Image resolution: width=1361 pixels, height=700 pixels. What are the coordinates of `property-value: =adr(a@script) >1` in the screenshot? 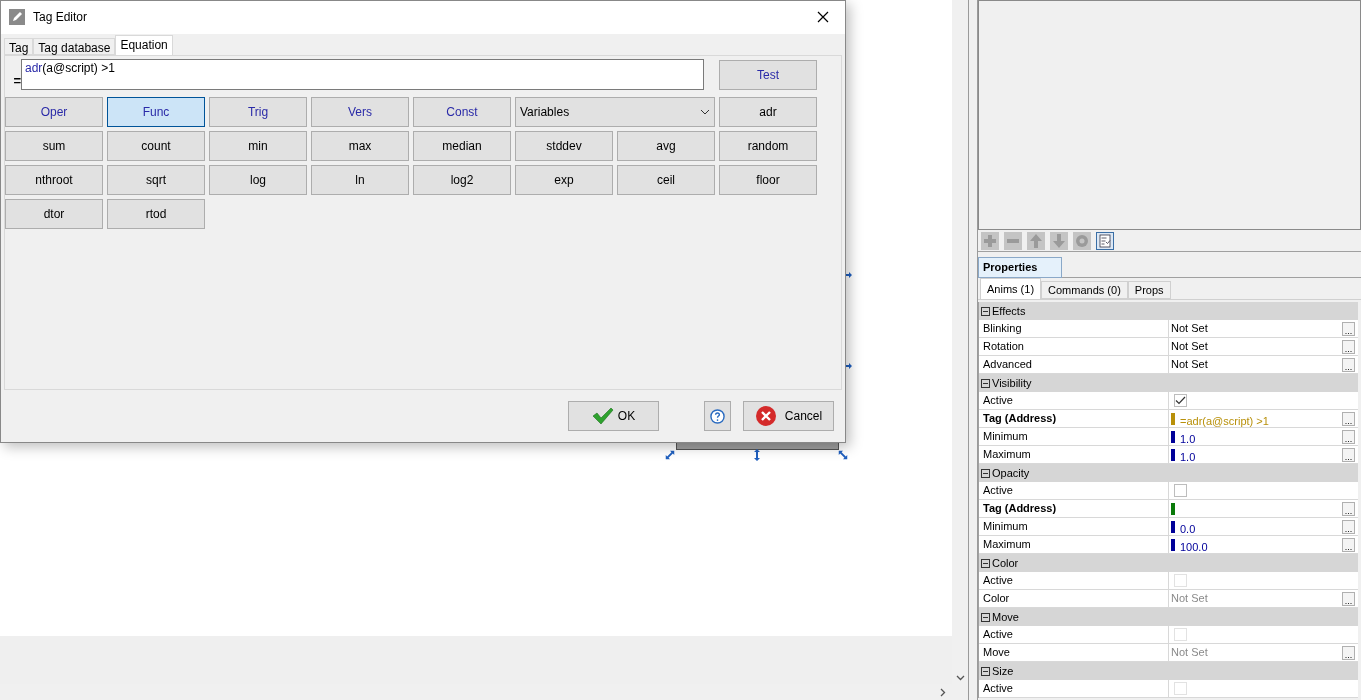 It's located at (1224, 421).